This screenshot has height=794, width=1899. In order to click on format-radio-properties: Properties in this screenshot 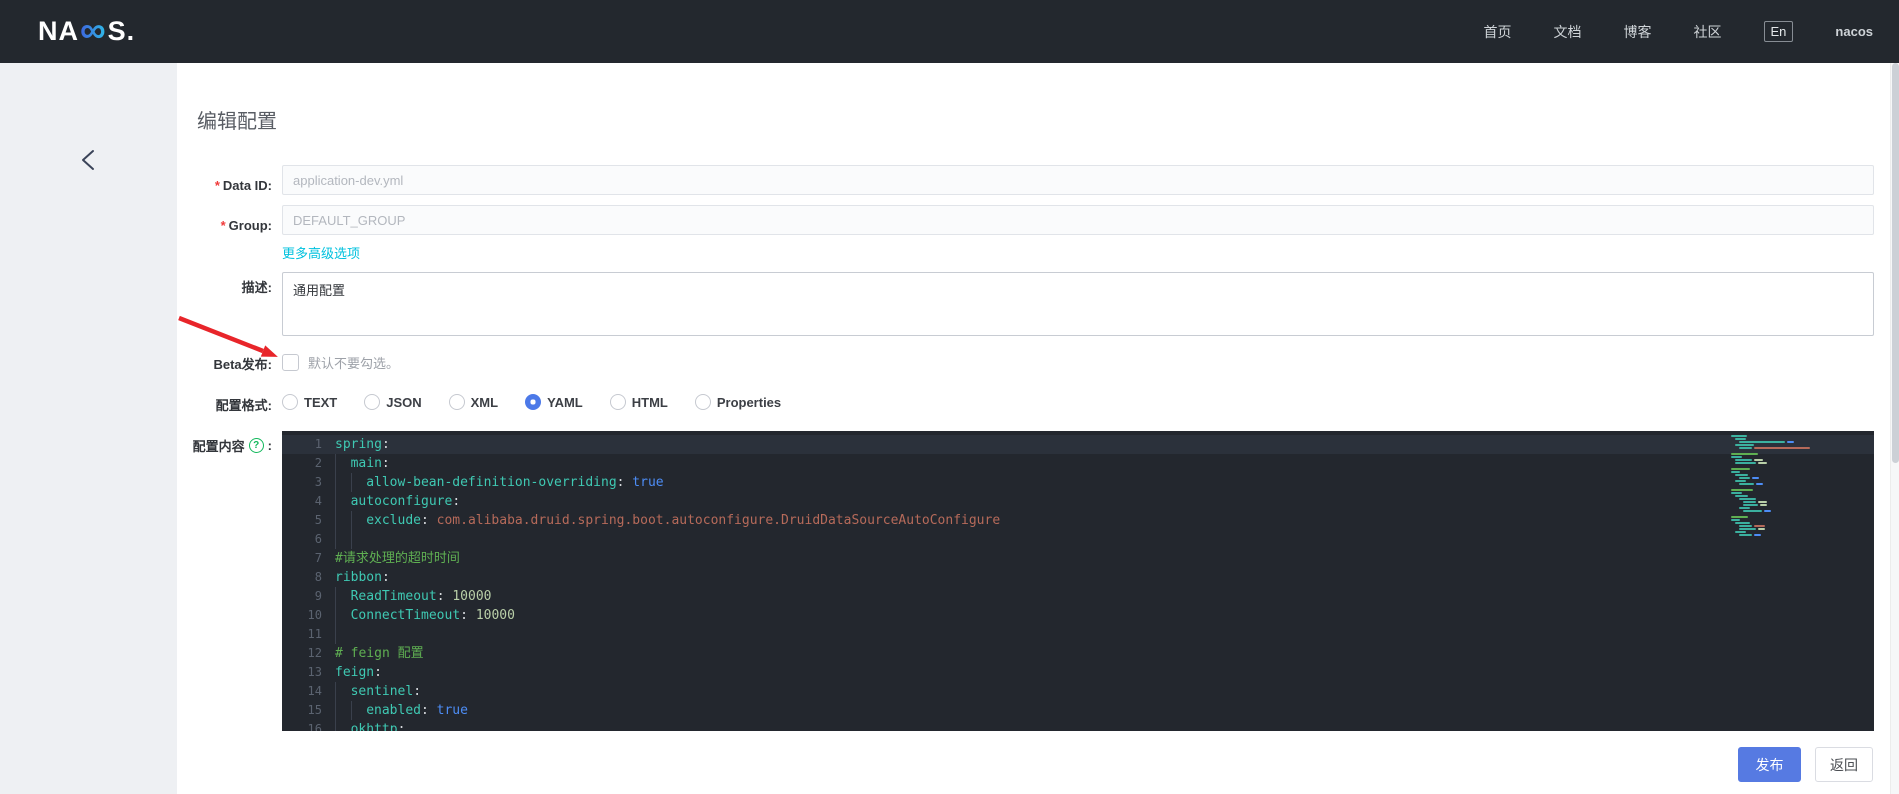, I will do `click(737, 402)`.